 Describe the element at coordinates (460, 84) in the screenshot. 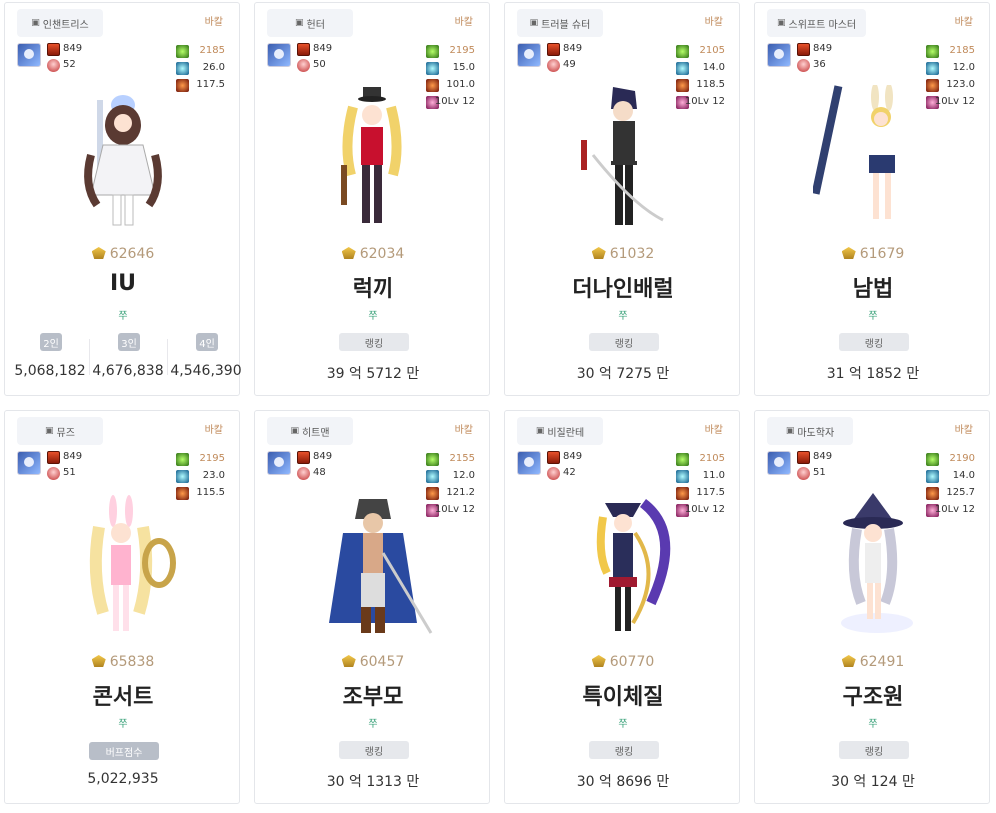

I see `stat-value: 101.0` at that location.